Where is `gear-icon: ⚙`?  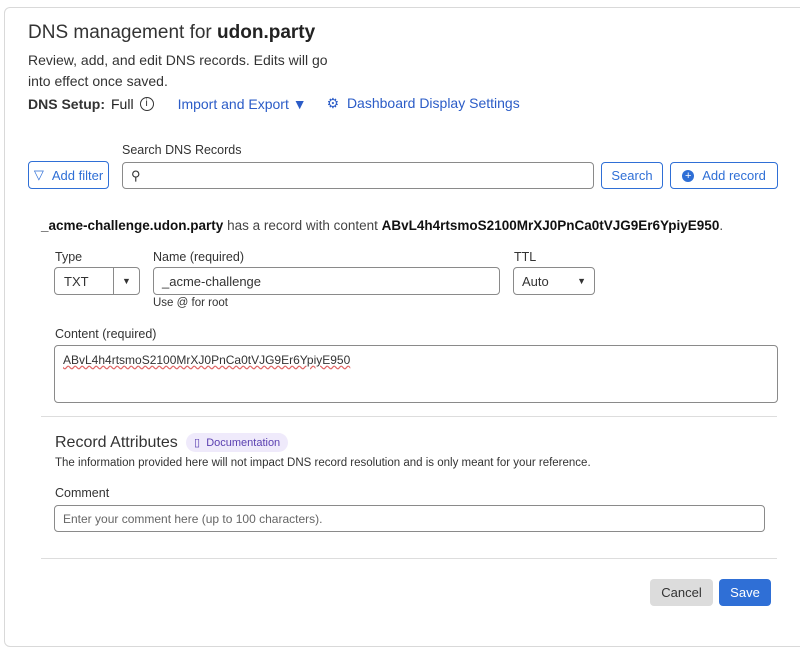 gear-icon: ⚙ is located at coordinates (333, 103).